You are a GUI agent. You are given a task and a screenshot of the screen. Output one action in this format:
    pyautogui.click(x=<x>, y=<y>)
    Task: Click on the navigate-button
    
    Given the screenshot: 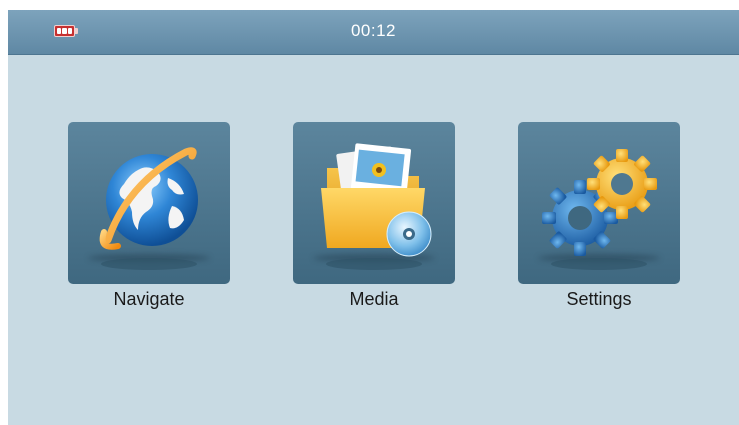 What is the action you would take?
    pyautogui.click(x=149, y=203)
    